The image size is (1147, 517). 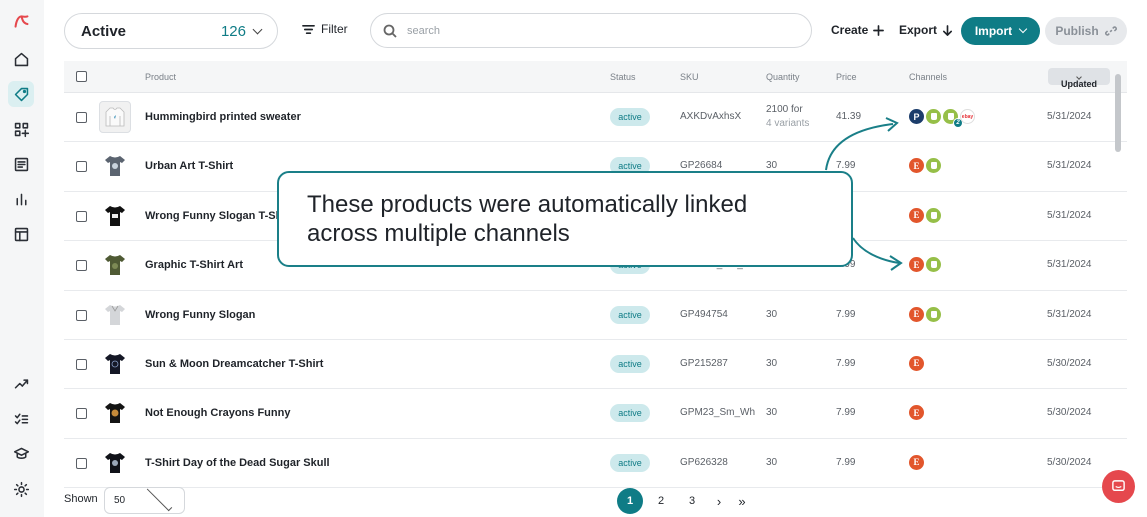 I want to click on next-page-icon: ›, so click(x=719, y=501).